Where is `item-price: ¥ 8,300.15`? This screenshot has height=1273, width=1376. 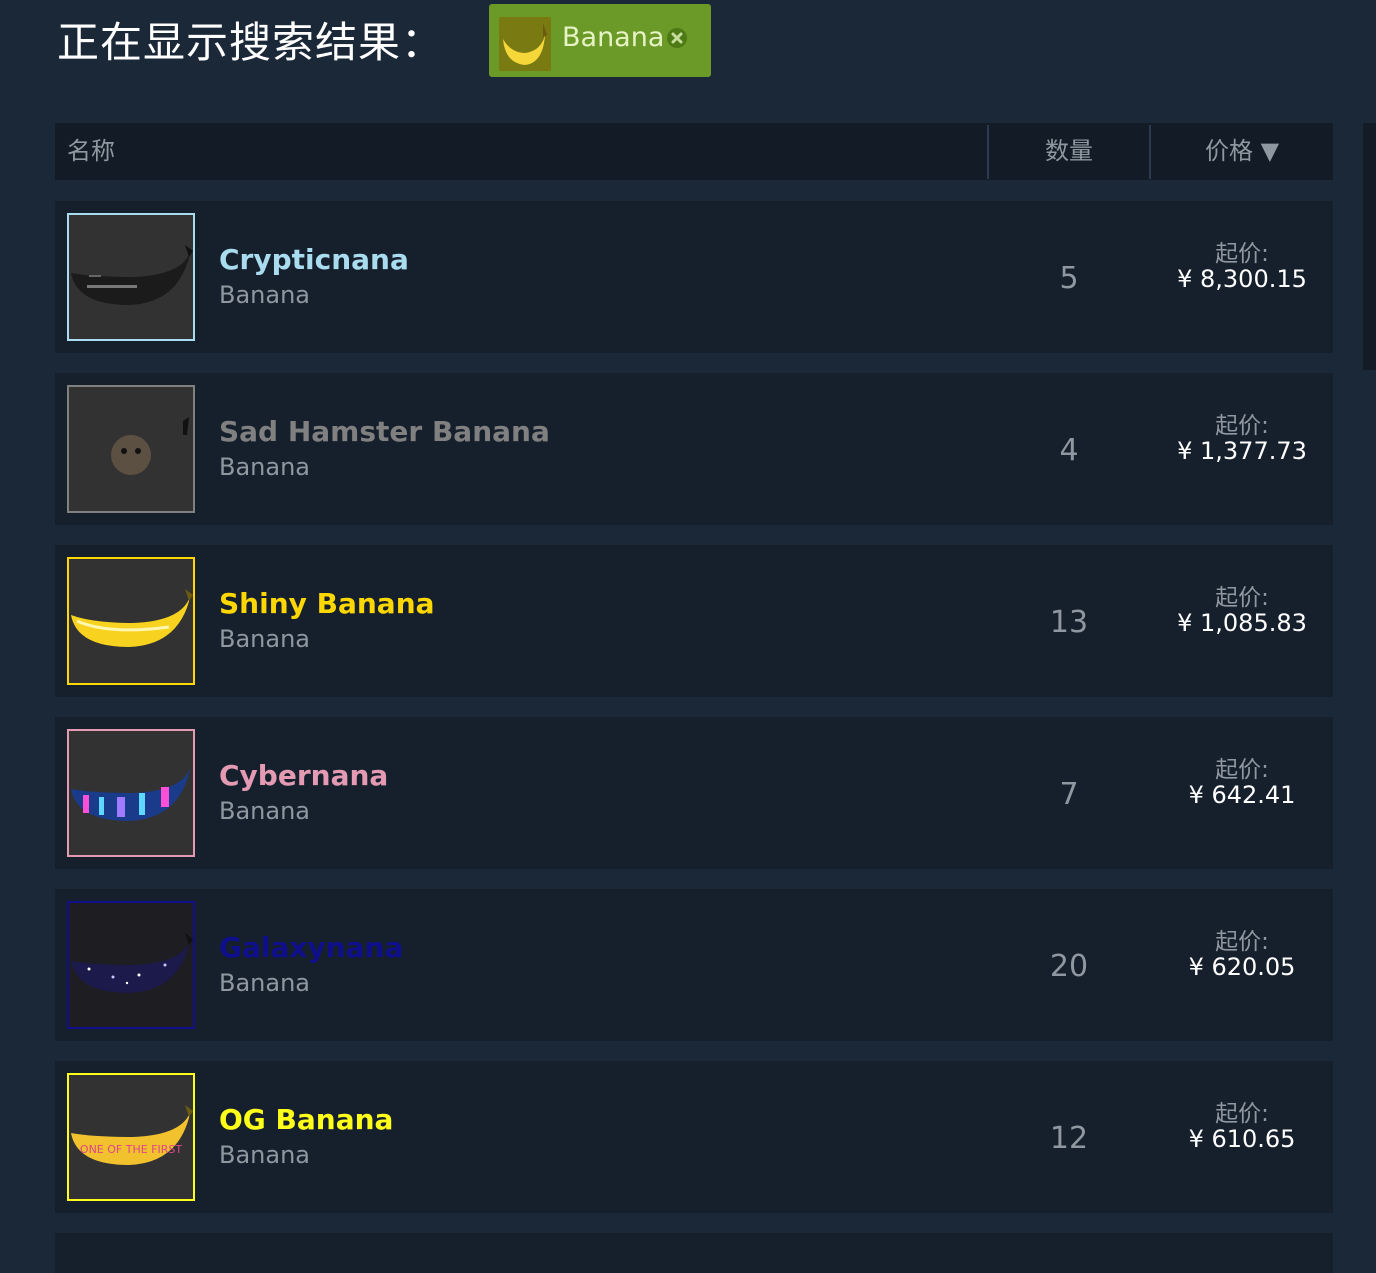 item-price: ¥ 8,300.15 is located at coordinates (1242, 279).